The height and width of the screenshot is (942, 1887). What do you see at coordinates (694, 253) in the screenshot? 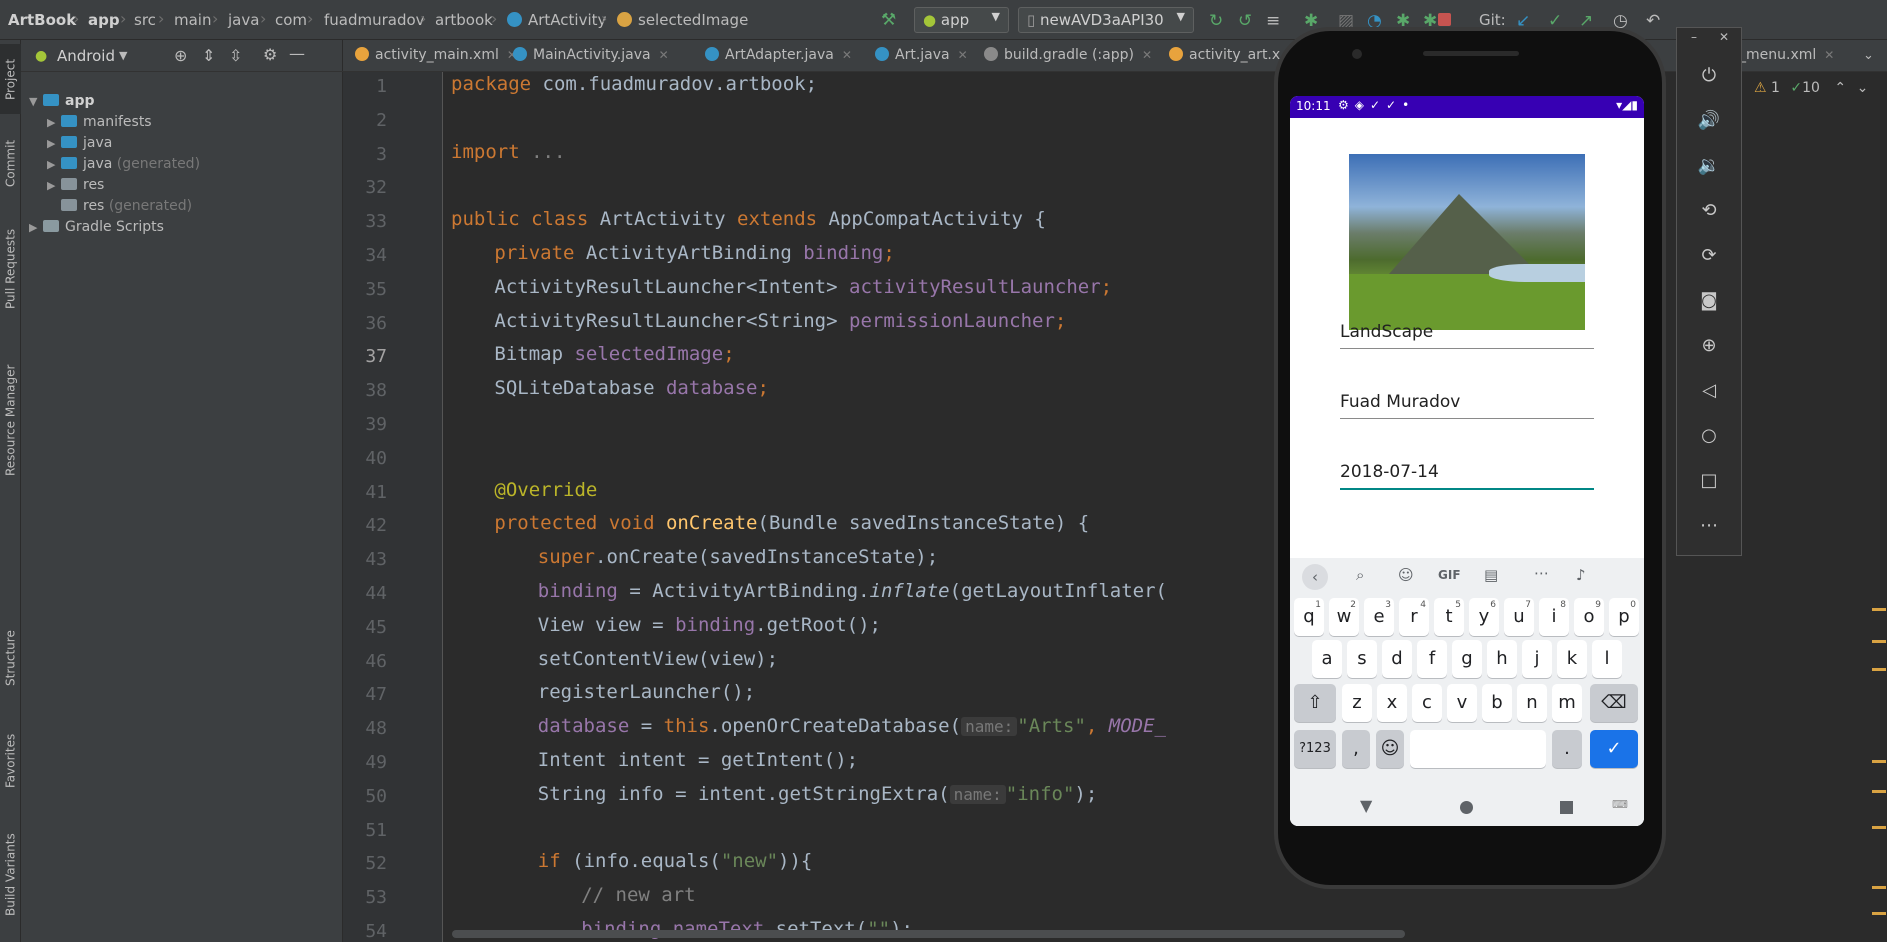
I see `code-line: private ActivityArtBinding binding;` at bounding box center [694, 253].